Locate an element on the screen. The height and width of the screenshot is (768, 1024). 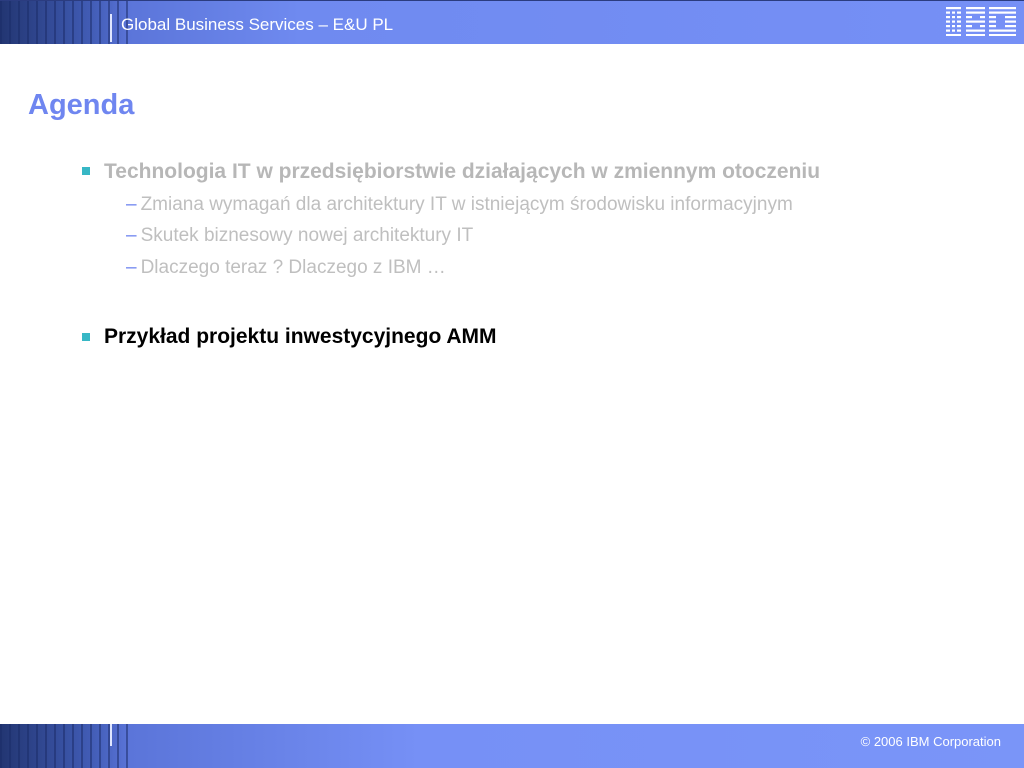
footer-divider is located at coordinates (111, 735).